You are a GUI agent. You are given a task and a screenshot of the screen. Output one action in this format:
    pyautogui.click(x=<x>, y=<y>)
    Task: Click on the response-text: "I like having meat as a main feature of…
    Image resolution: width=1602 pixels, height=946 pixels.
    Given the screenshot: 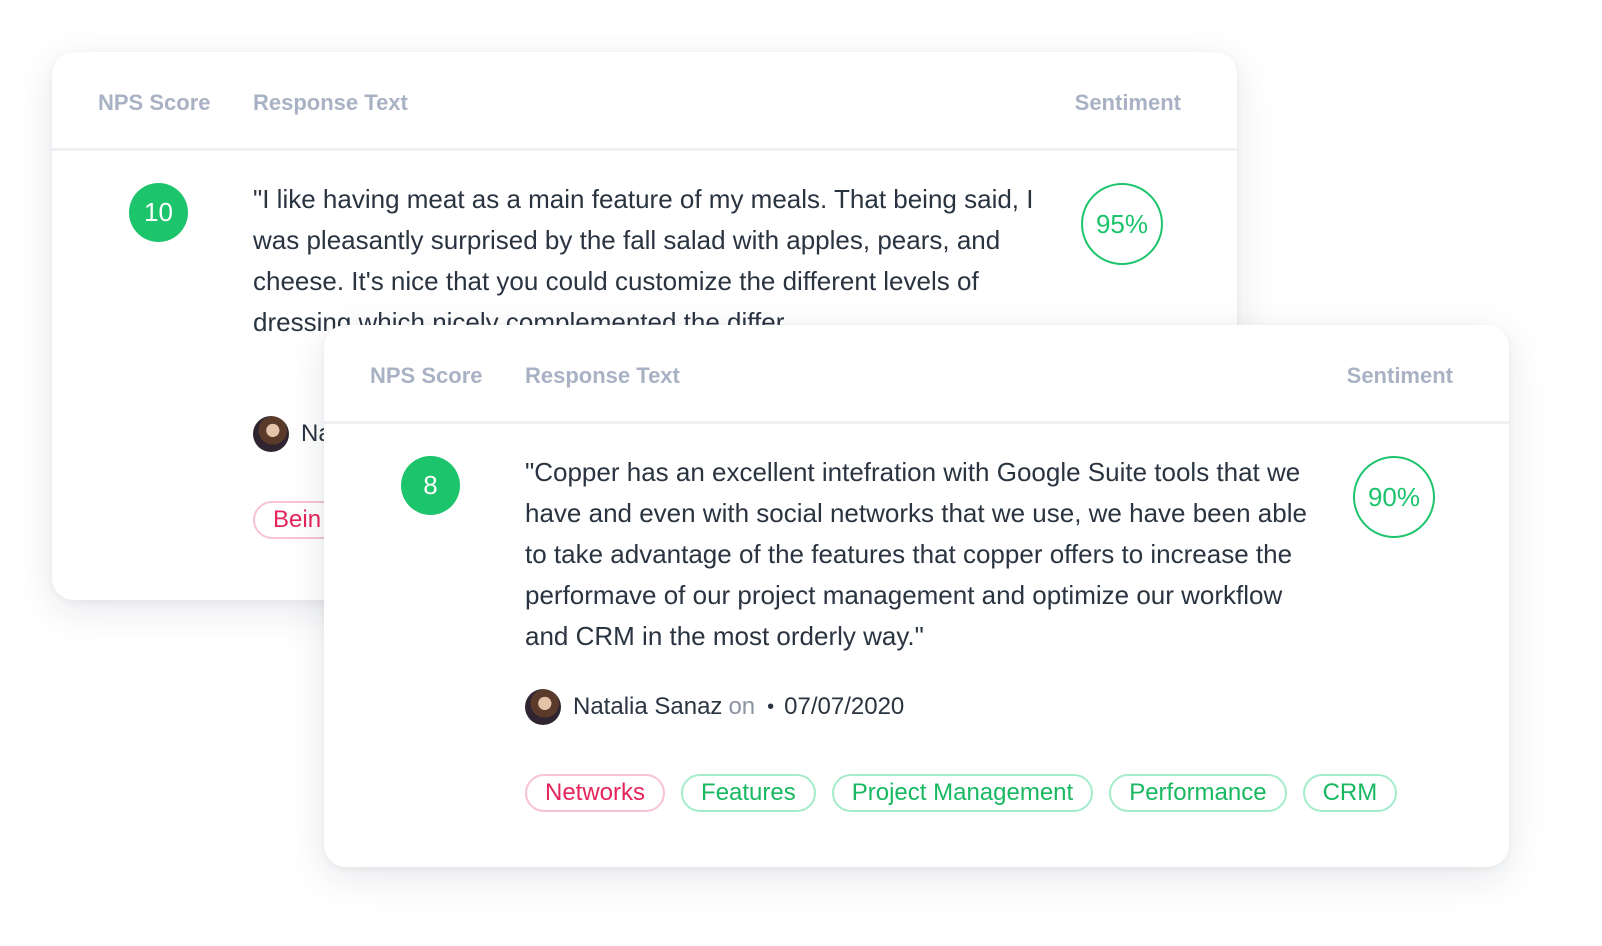 What is the action you would take?
    pyautogui.click(x=643, y=260)
    